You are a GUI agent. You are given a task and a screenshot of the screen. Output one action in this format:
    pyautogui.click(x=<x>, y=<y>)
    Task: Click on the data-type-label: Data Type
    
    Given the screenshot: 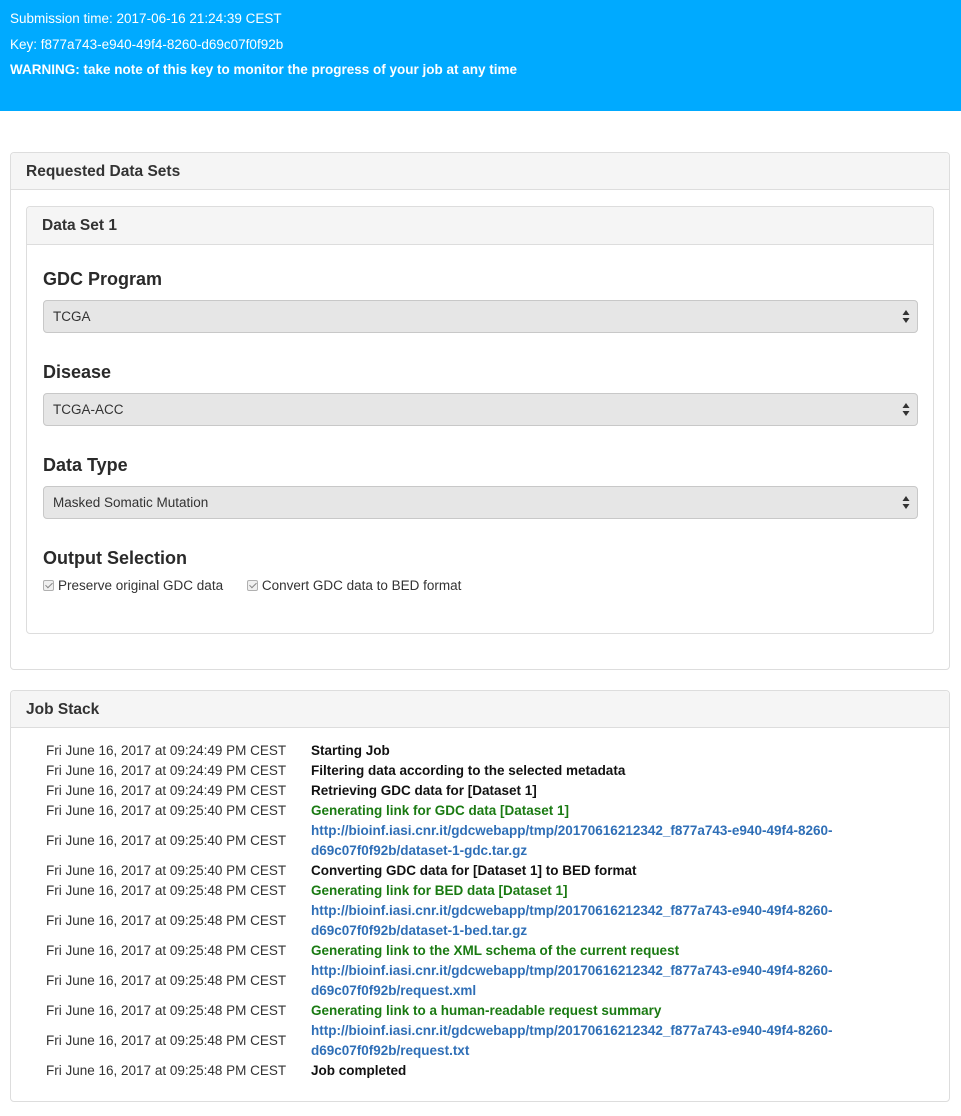 What is the action you would take?
    pyautogui.click(x=85, y=465)
    